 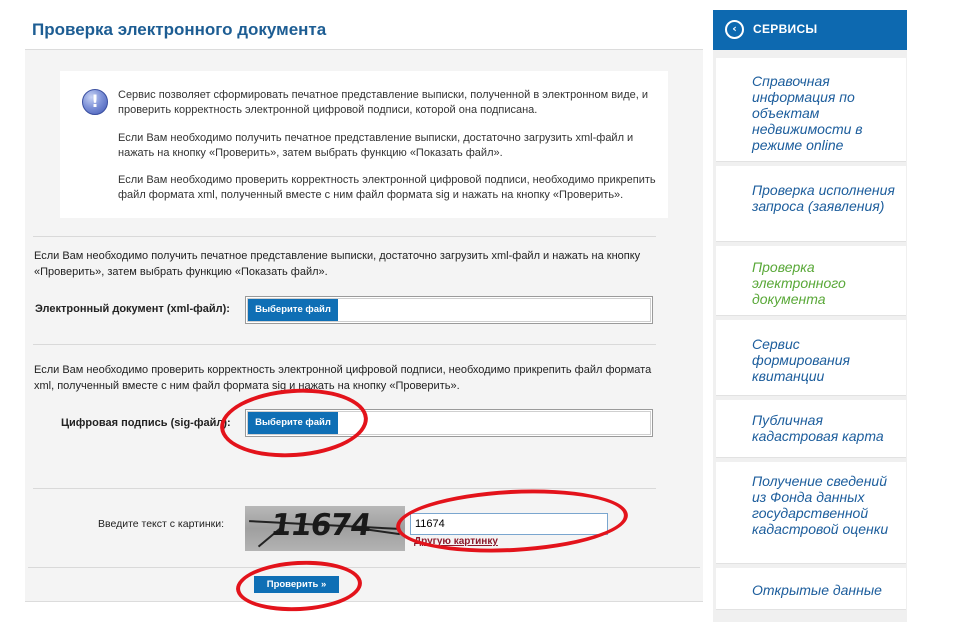 What do you see at coordinates (293, 310) in the screenshot?
I see `xml-choose-file-button: Выберите файл` at bounding box center [293, 310].